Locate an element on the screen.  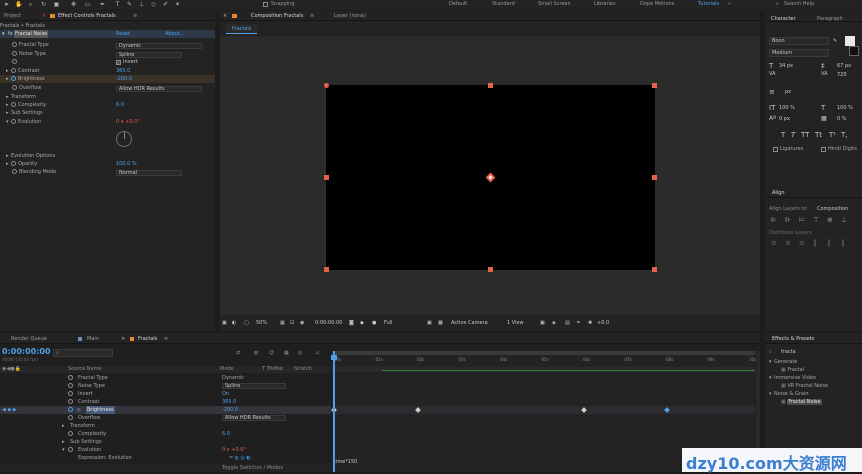
toggle-pixel-icon: ▣ is located at coordinates (542, 323).